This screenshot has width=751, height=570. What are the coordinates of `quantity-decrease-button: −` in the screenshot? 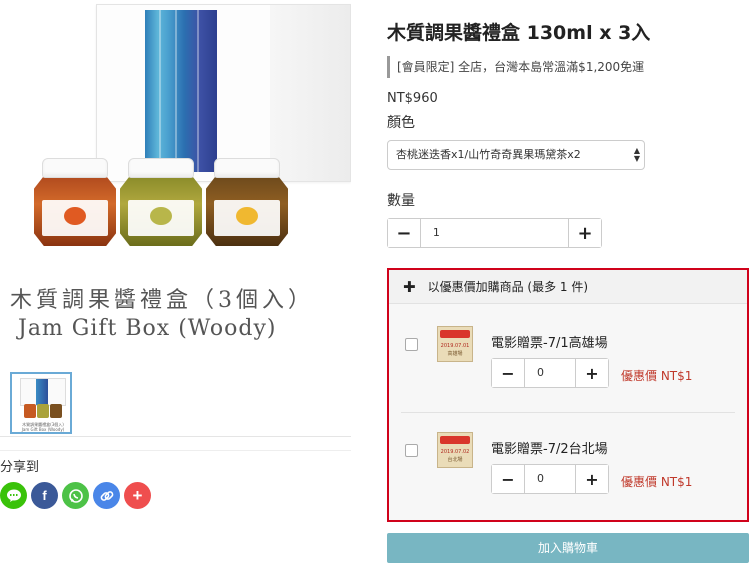 It's located at (404, 233).